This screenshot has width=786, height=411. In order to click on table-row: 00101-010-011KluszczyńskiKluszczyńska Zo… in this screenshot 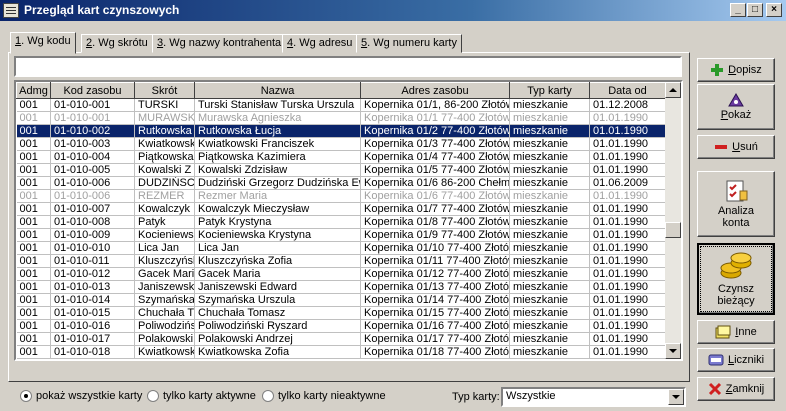, I will do `click(341, 261)`.